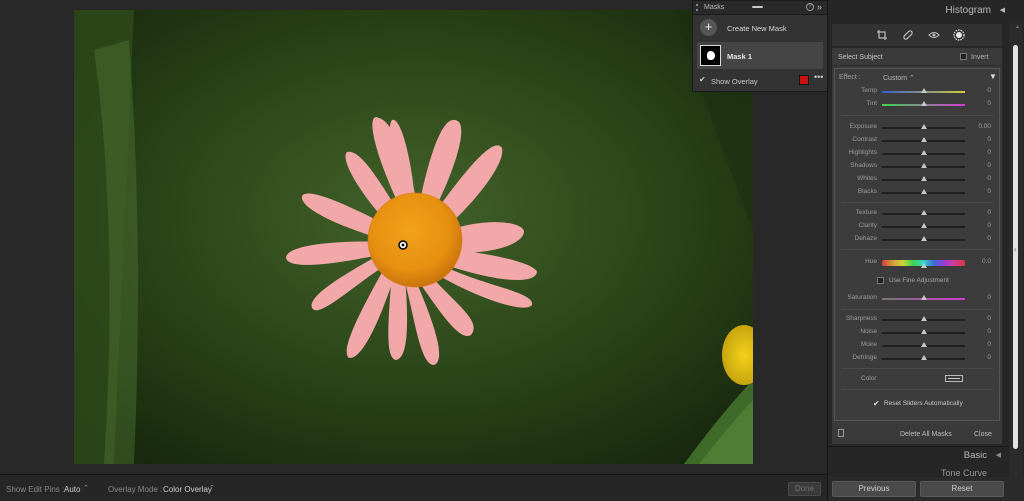 This screenshot has height=501, width=1024. Describe the element at coordinates (986, 261) in the screenshot. I see `slider-value: 0.0` at that location.